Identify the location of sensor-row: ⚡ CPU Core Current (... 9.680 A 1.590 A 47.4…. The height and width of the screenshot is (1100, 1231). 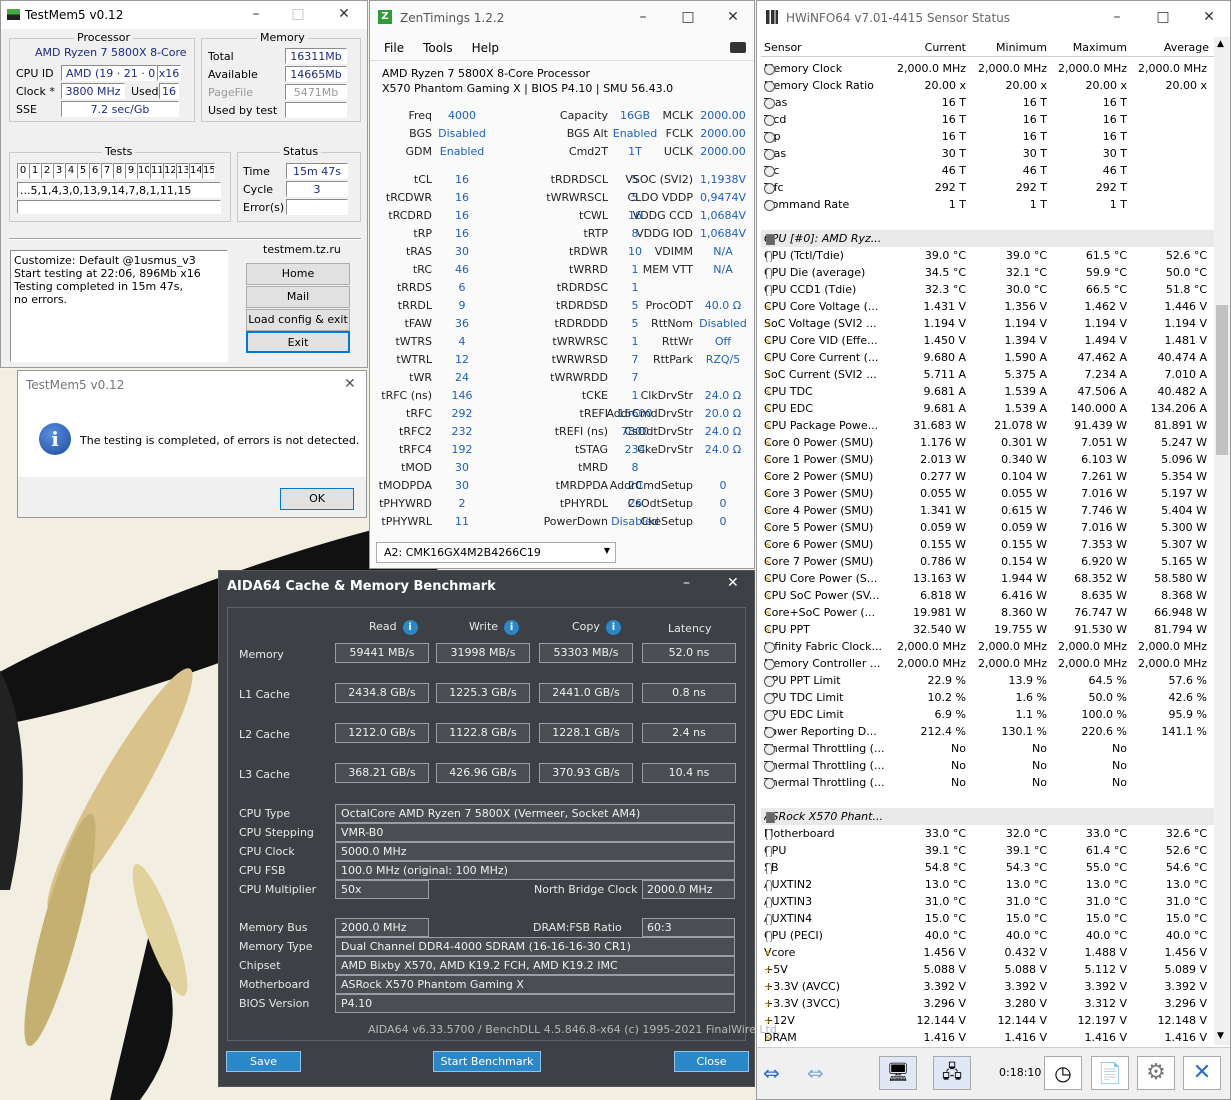
(987, 357).